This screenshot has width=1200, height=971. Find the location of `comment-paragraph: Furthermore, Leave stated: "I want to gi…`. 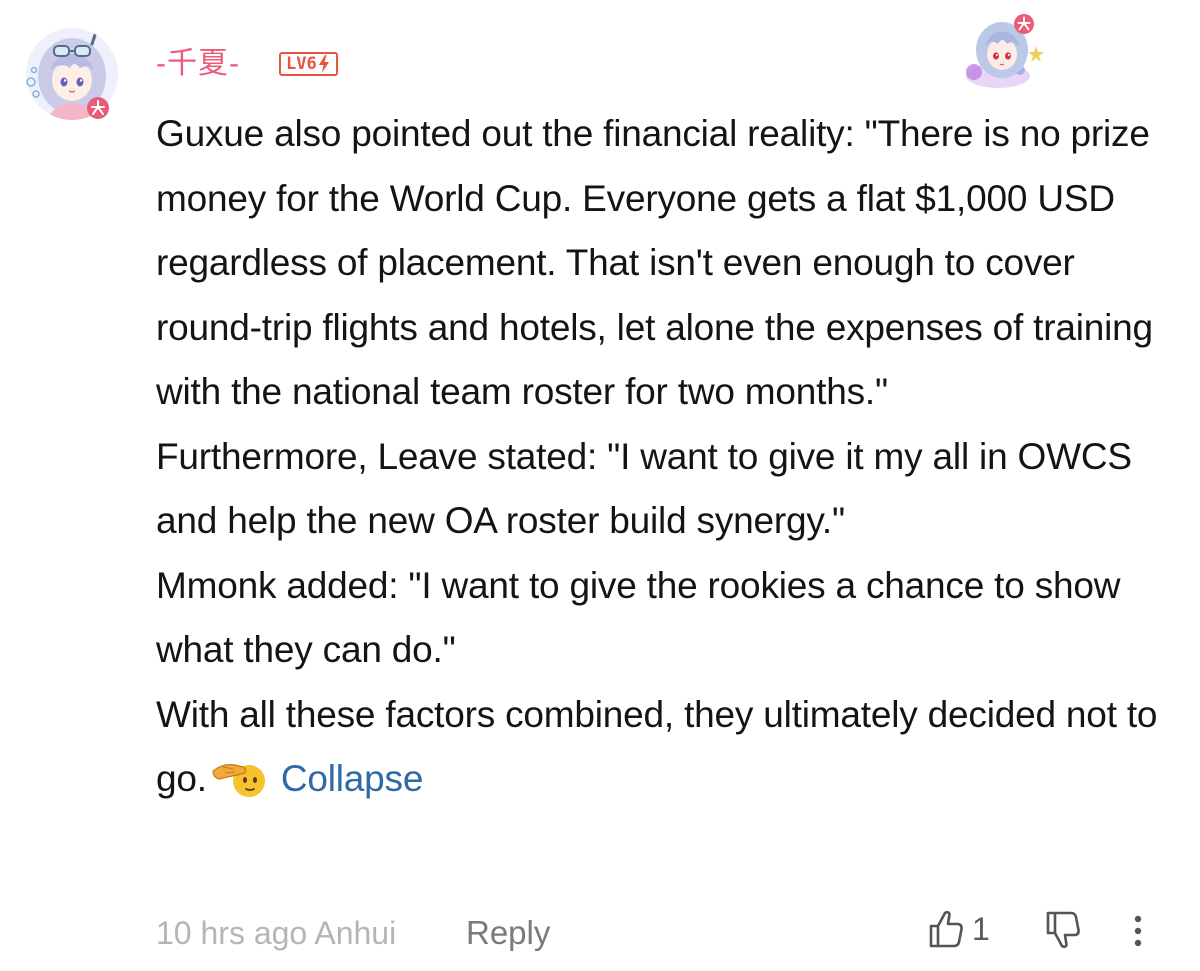

comment-paragraph: Furthermore, Leave stated: "I want to gi… is located at coordinates (644, 488).